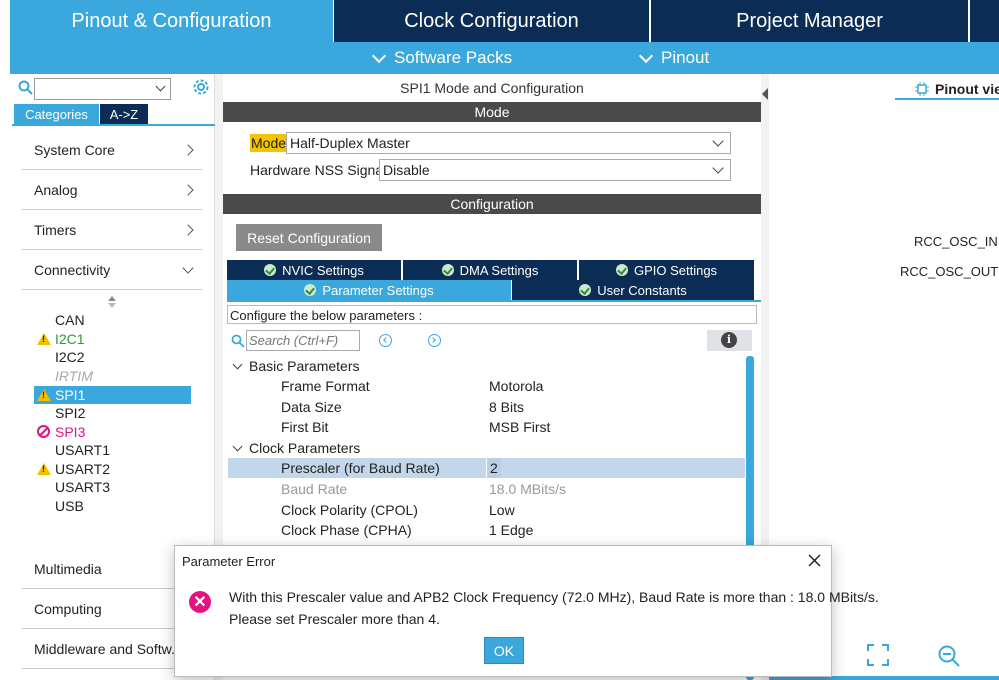 Image resolution: width=999 pixels, height=680 pixels. I want to click on nav-label: Connectivity, so click(72, 269).